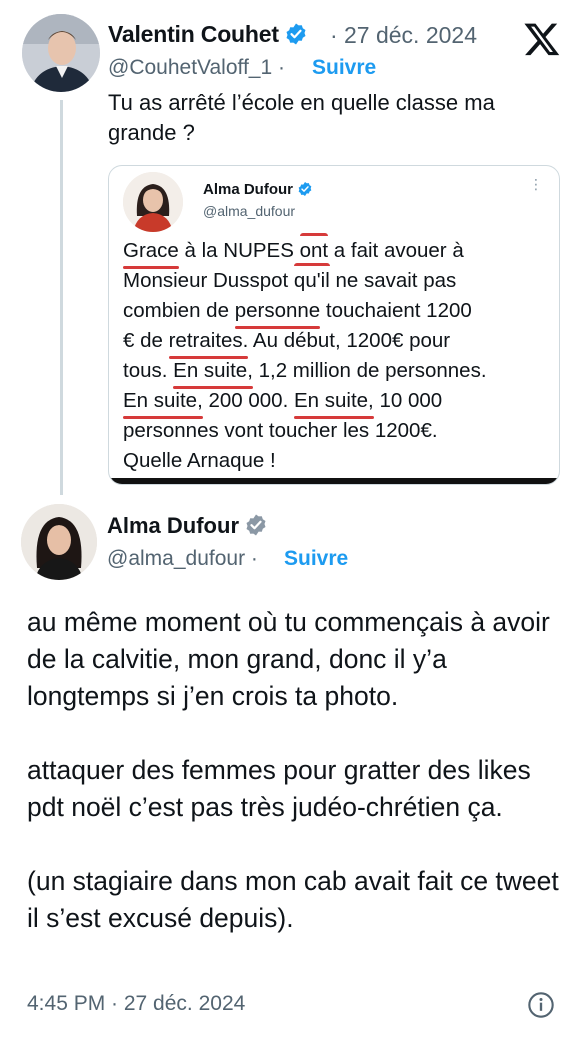 The width and height of the screenshot is (585, 1047). What do you see at coordinates (396, 250) in the screenshot?
I see `text-segment: a fait avouer à` at bounding box center [396, 250].